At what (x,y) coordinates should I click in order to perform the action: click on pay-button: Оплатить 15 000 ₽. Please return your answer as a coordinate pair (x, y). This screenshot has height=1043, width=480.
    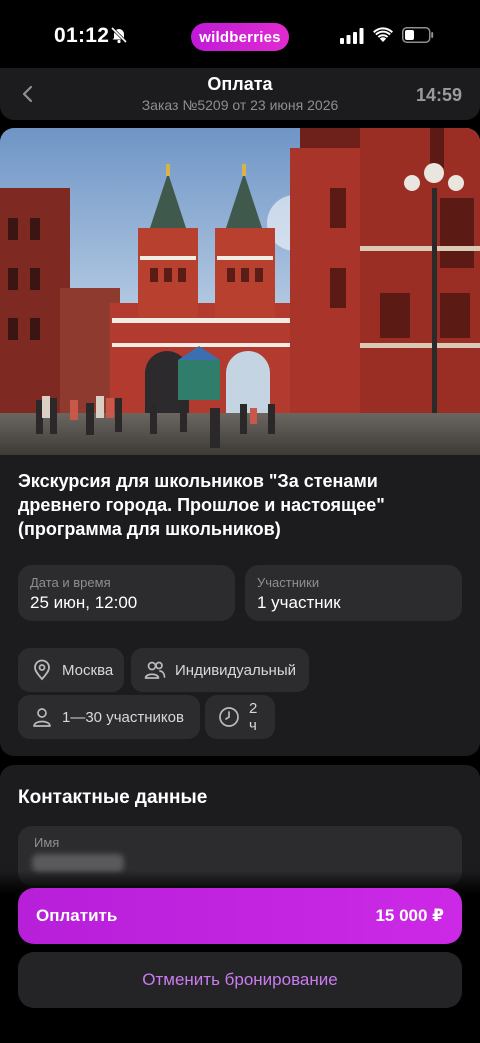
    Looking at the image, I should click on (240, 916).